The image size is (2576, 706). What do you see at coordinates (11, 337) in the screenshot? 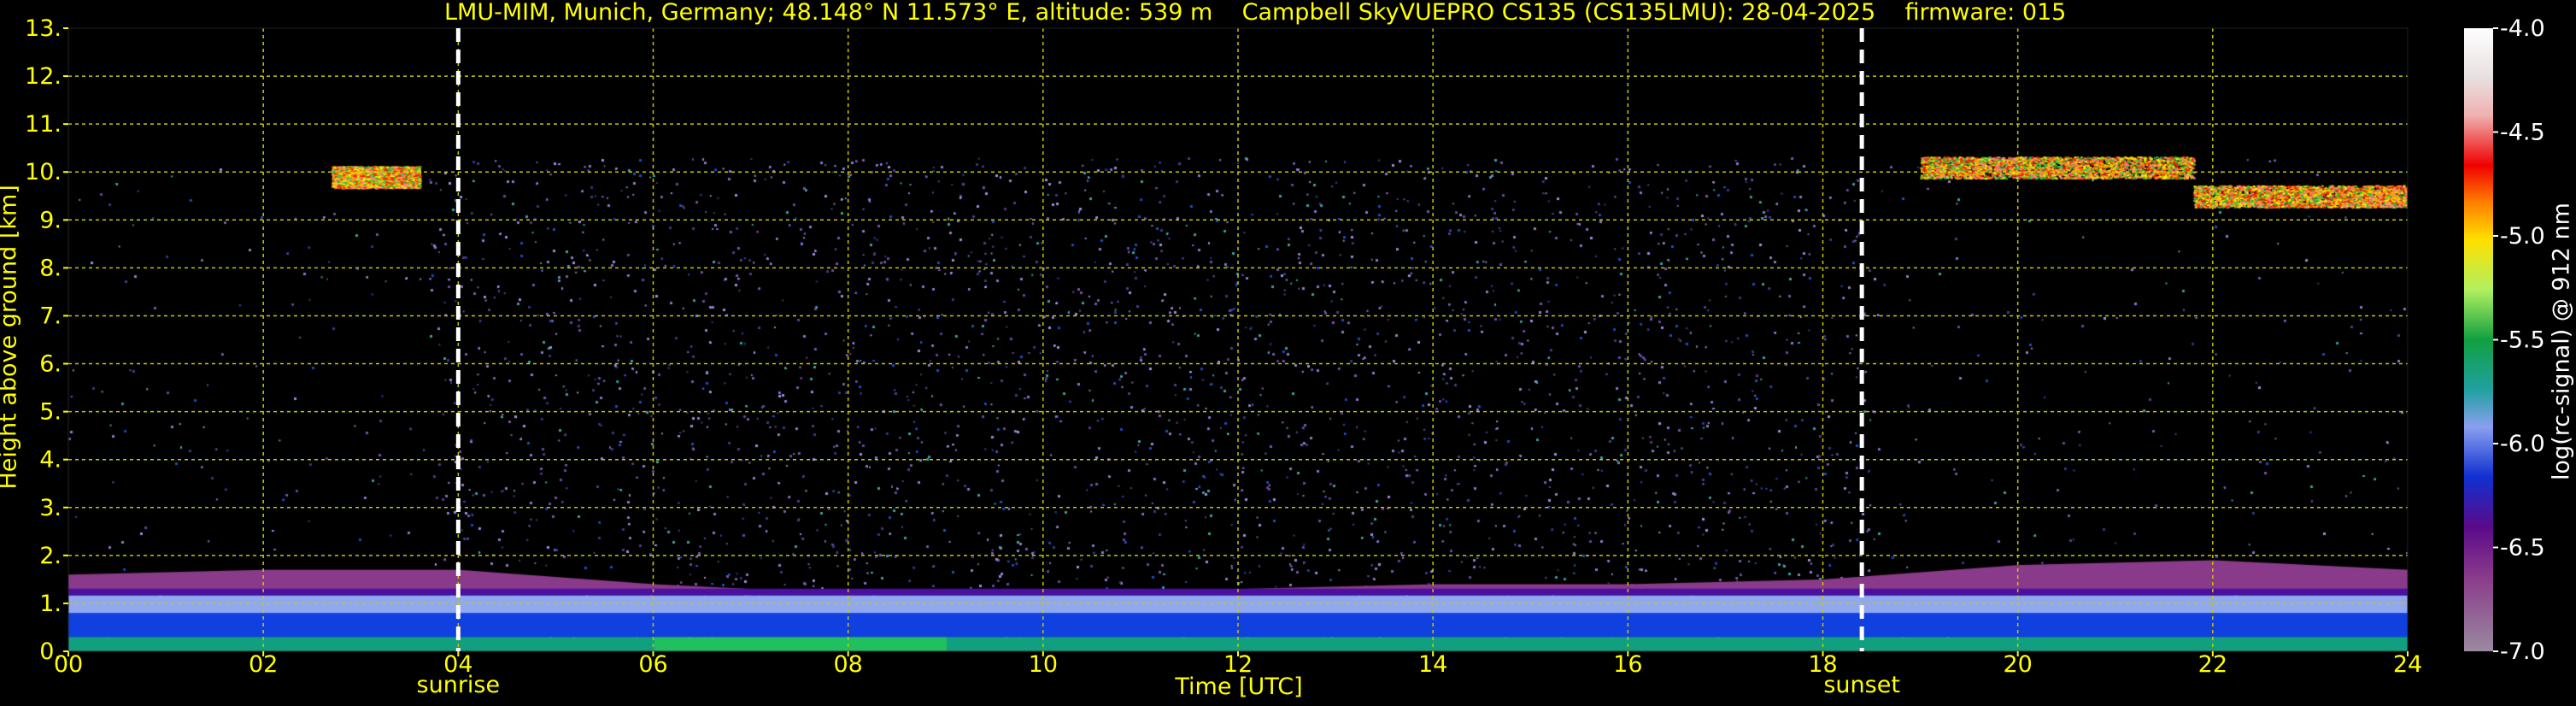
I see `y-axis-label: Height above ground [km]` at bounding box center [11, 337].